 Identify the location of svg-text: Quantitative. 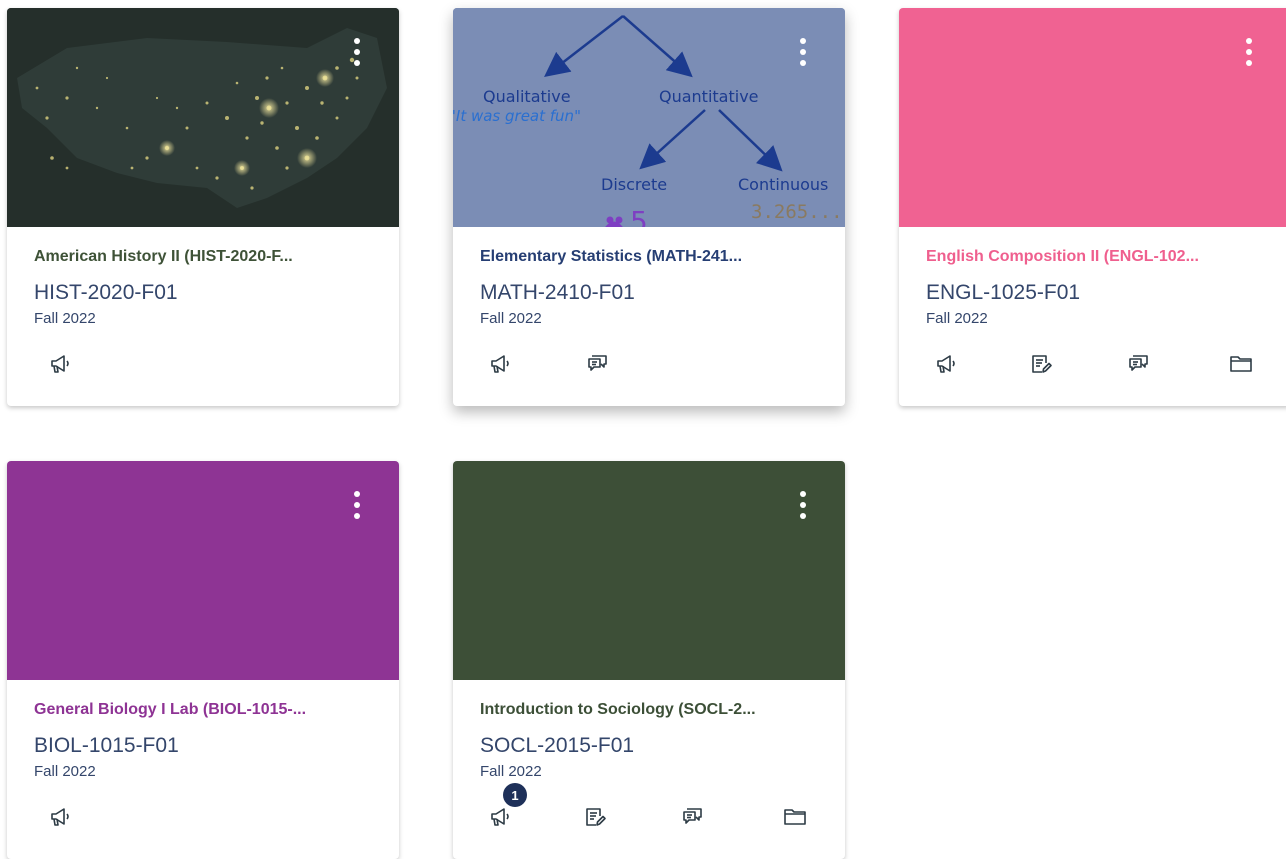
(709, 96).